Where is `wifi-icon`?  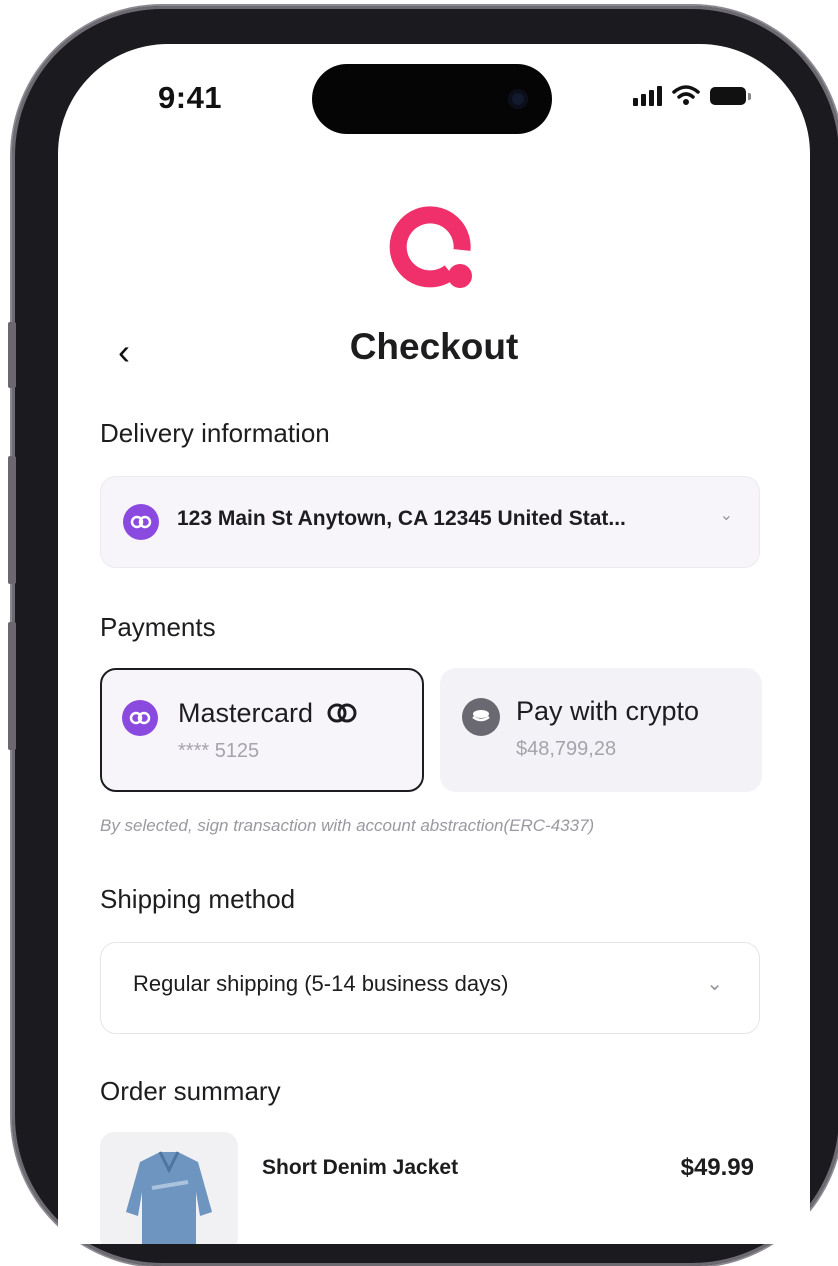
wifi-icon is located at coordinates (686, 95).